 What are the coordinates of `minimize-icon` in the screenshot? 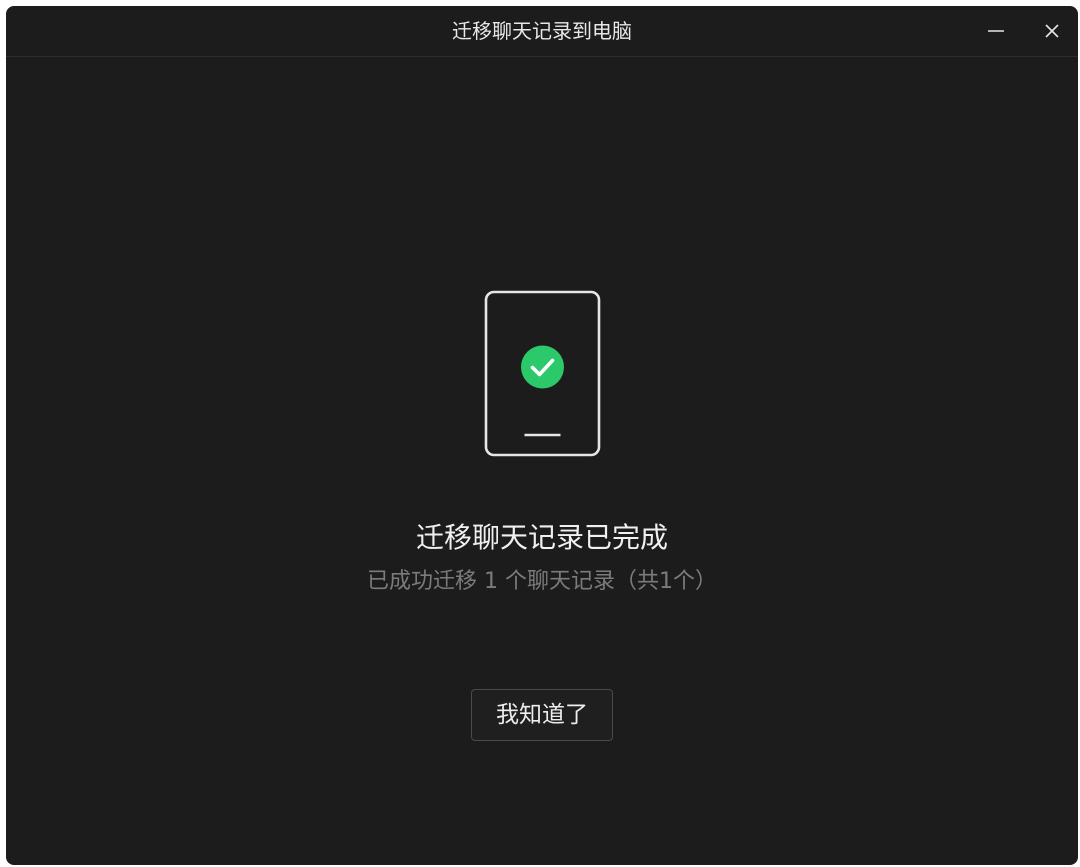 It's located at (996, 31).